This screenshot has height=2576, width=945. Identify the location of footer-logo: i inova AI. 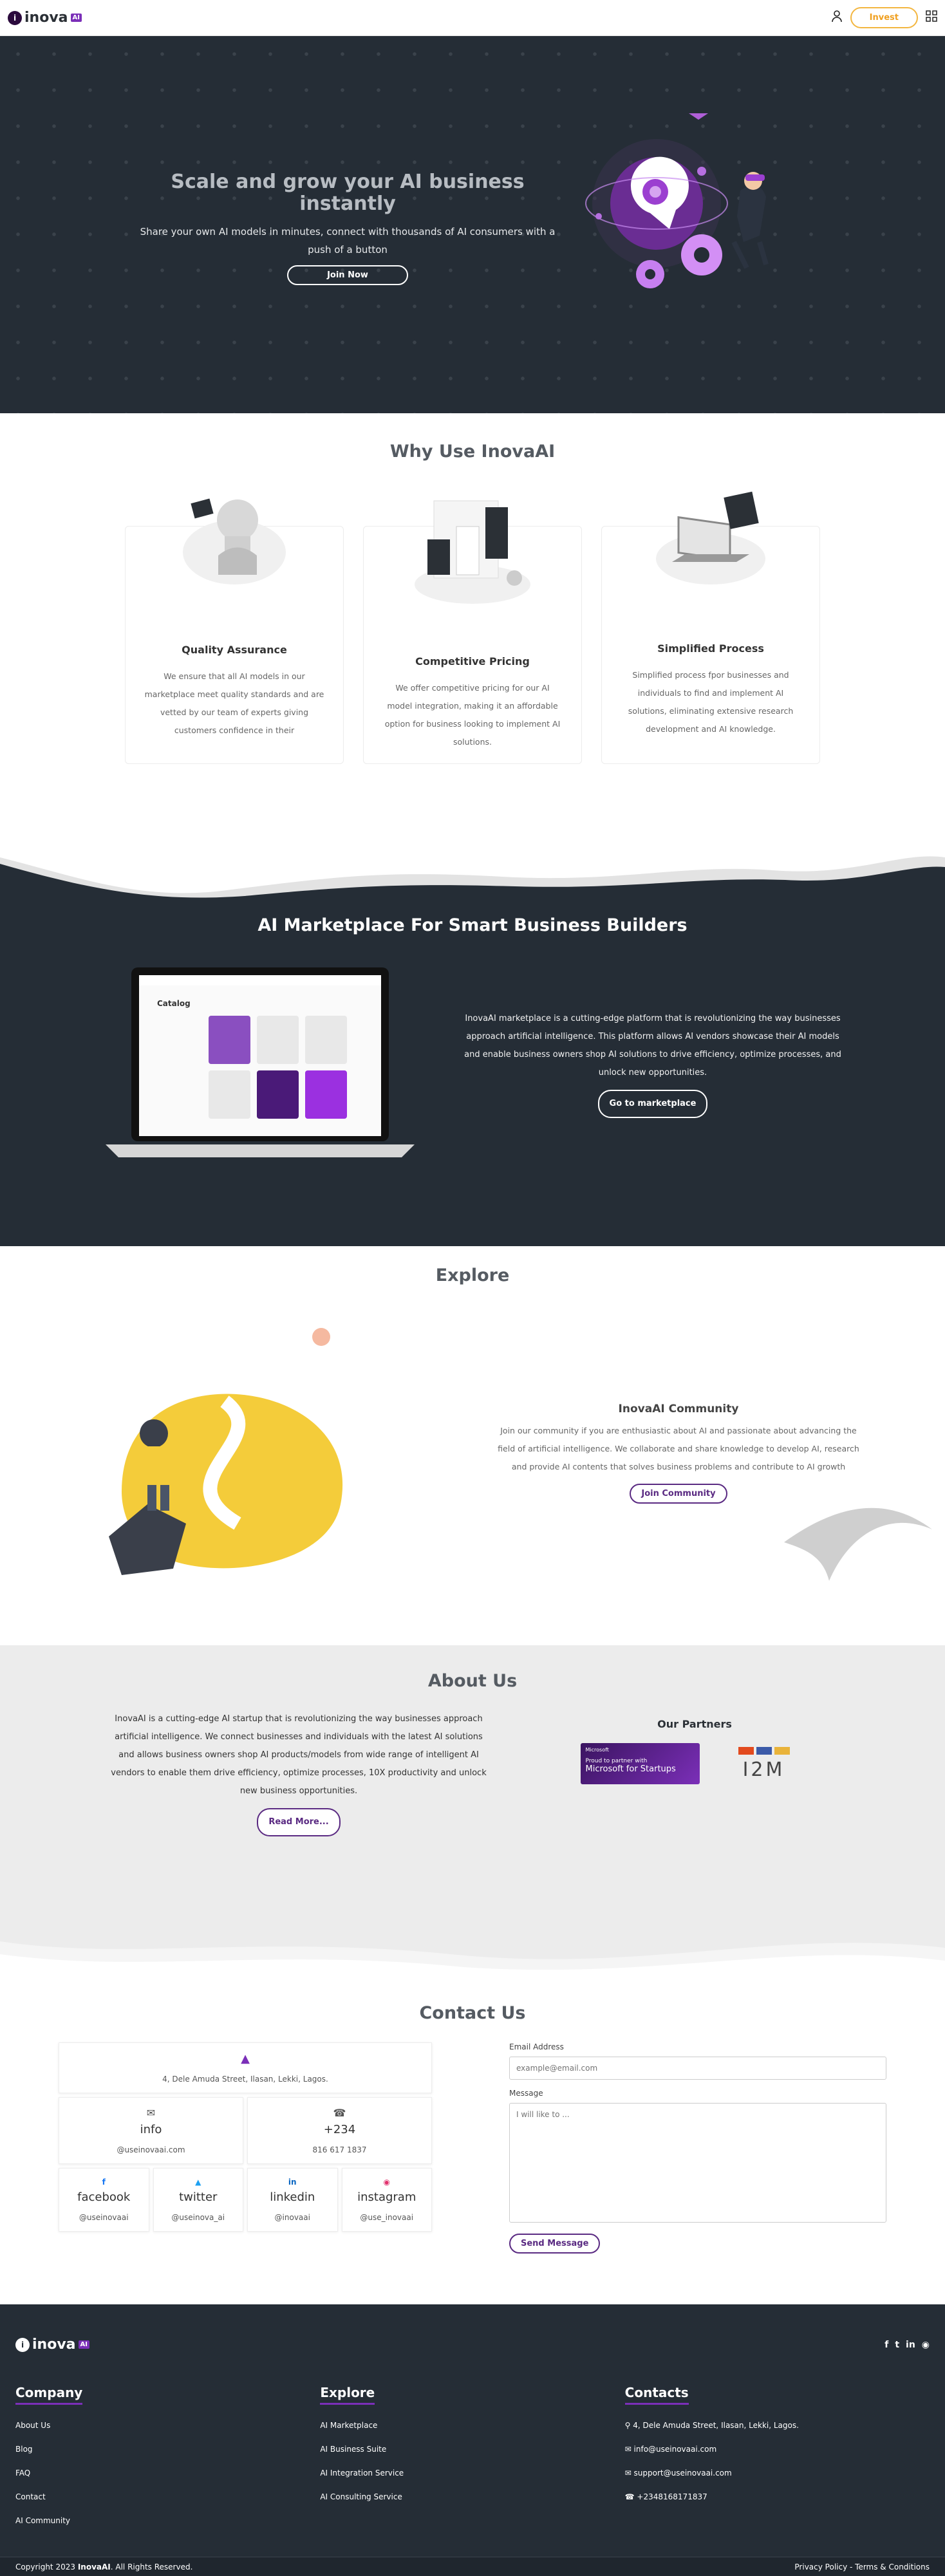
(52, 2345).